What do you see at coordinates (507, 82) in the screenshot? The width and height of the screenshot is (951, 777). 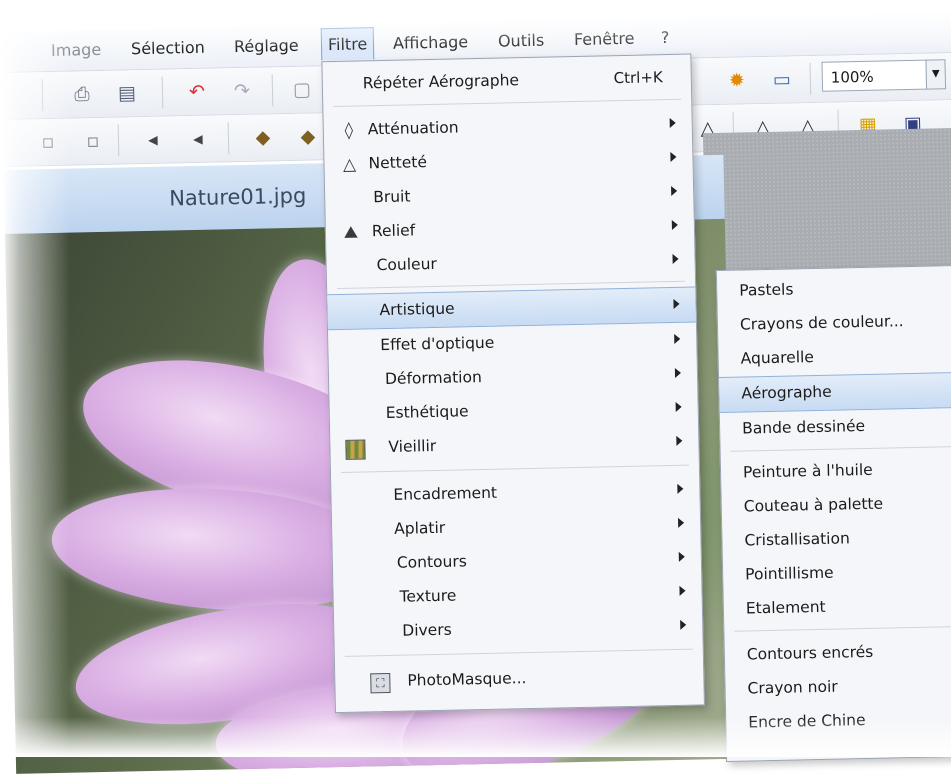 I see `menu-item-repeat: Répéter Aérographe Ctrl+K` at bounding box center [507, 82].